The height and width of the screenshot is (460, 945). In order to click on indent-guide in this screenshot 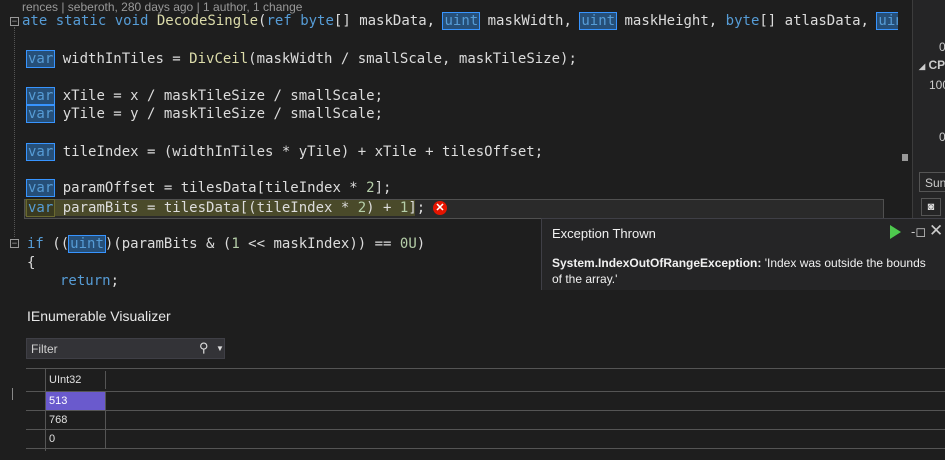, I will do `click(14, 132)`.